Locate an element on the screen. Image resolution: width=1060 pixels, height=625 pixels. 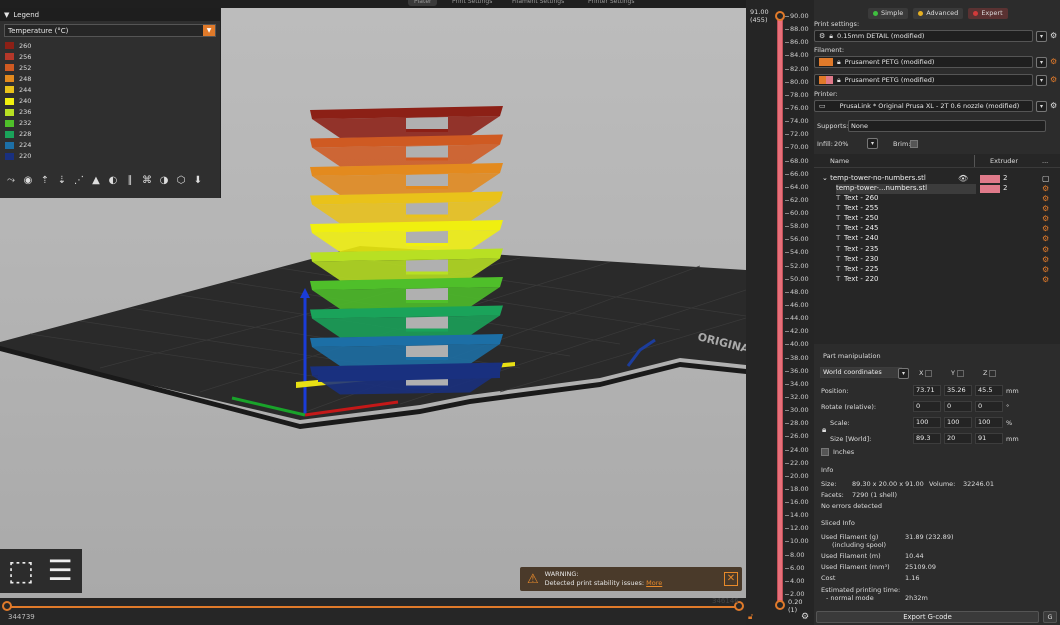
lock-icon: 🔒︎ is located at coordinates (824, 430).